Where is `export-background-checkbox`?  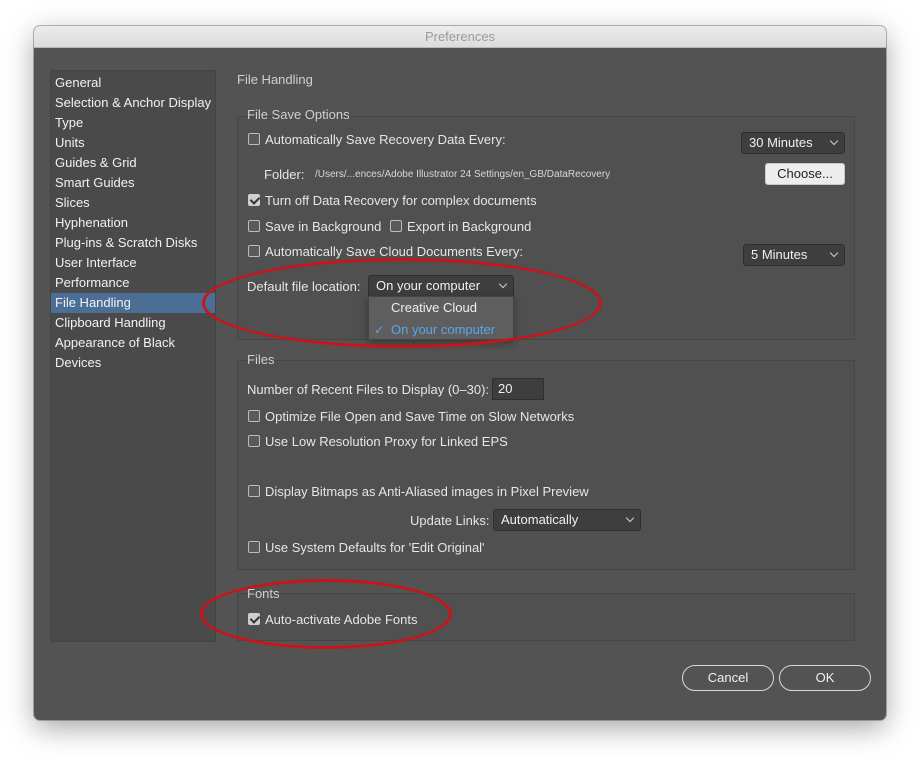 export-background-checkbox is located at coordinates (396, 226).